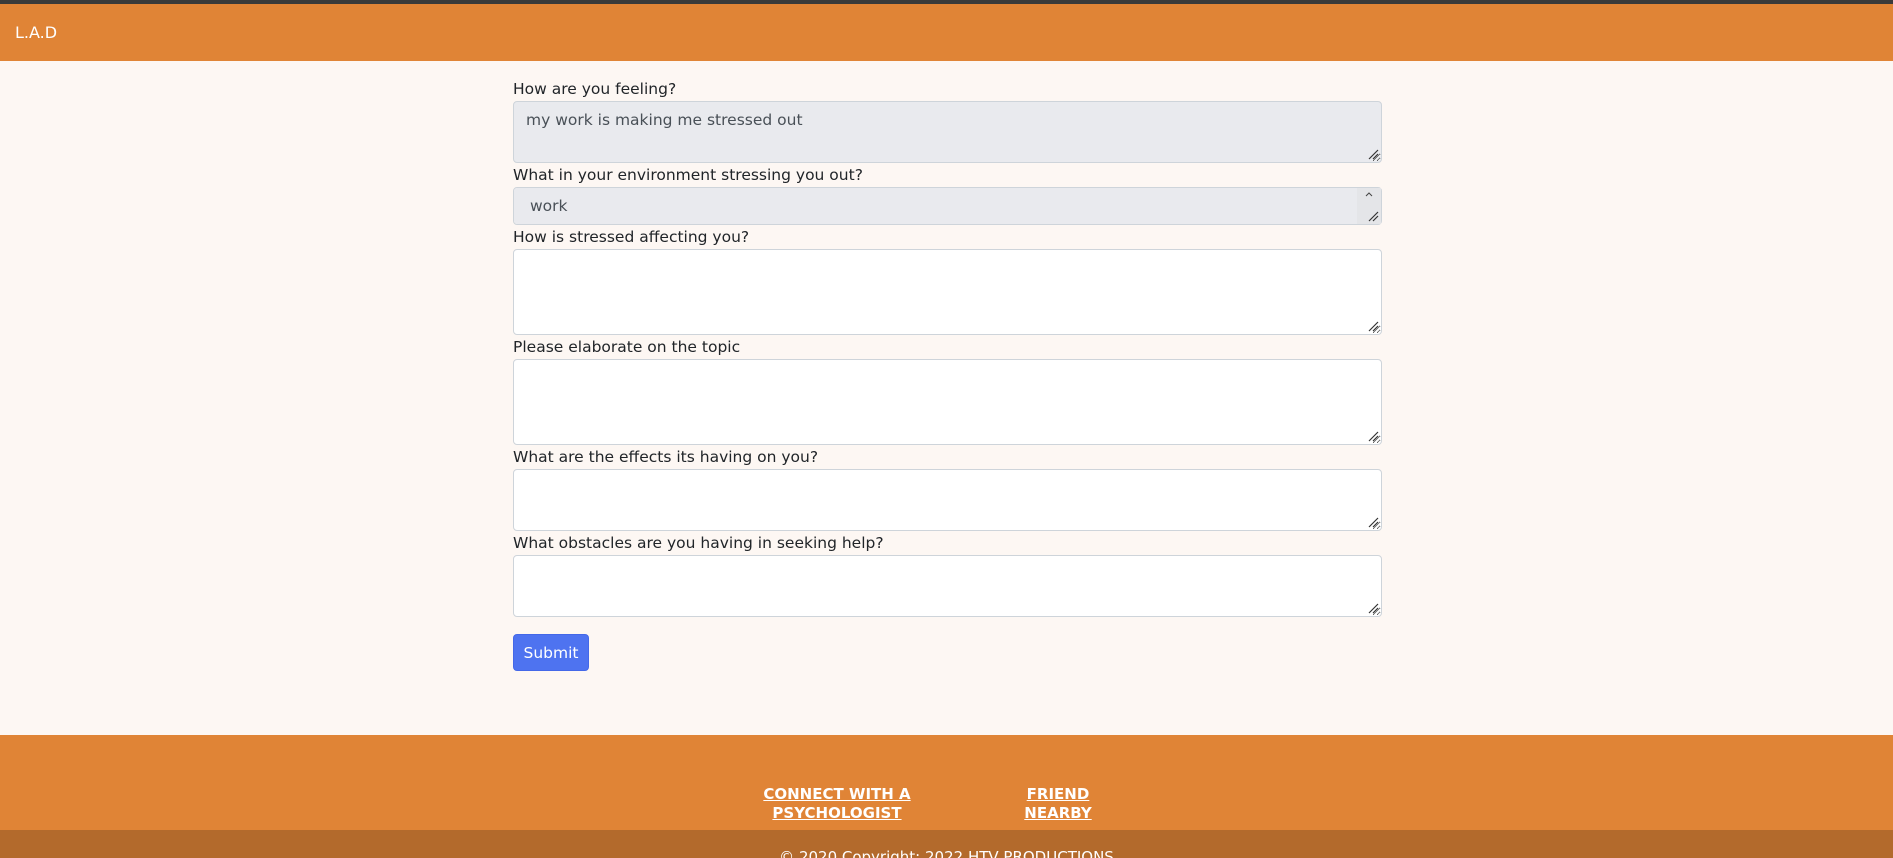 This screenshot has width=1893, height=858. What do you see at coordinates (837, 804) in the screenshot?
I see `connect-psychologist-link: CONNECT WITH A PSYCHOLOGIST` at bounding box center [837, 804].